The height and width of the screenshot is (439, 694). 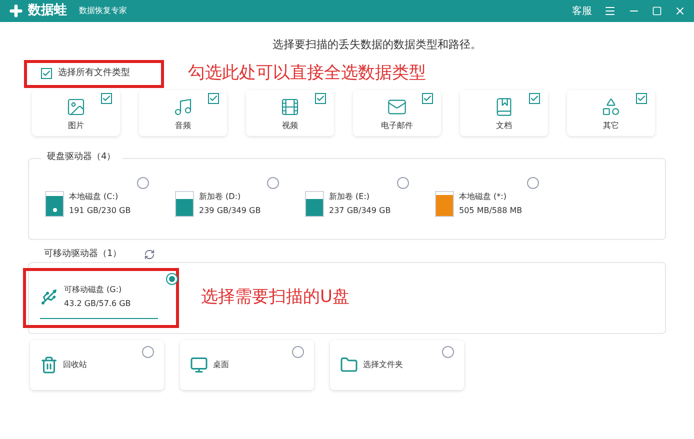 What do you see at coordinates (230, 210) in the screenshot?
I see `drive-size: 239 GB/349 GB` at bounding box center [230, 210].